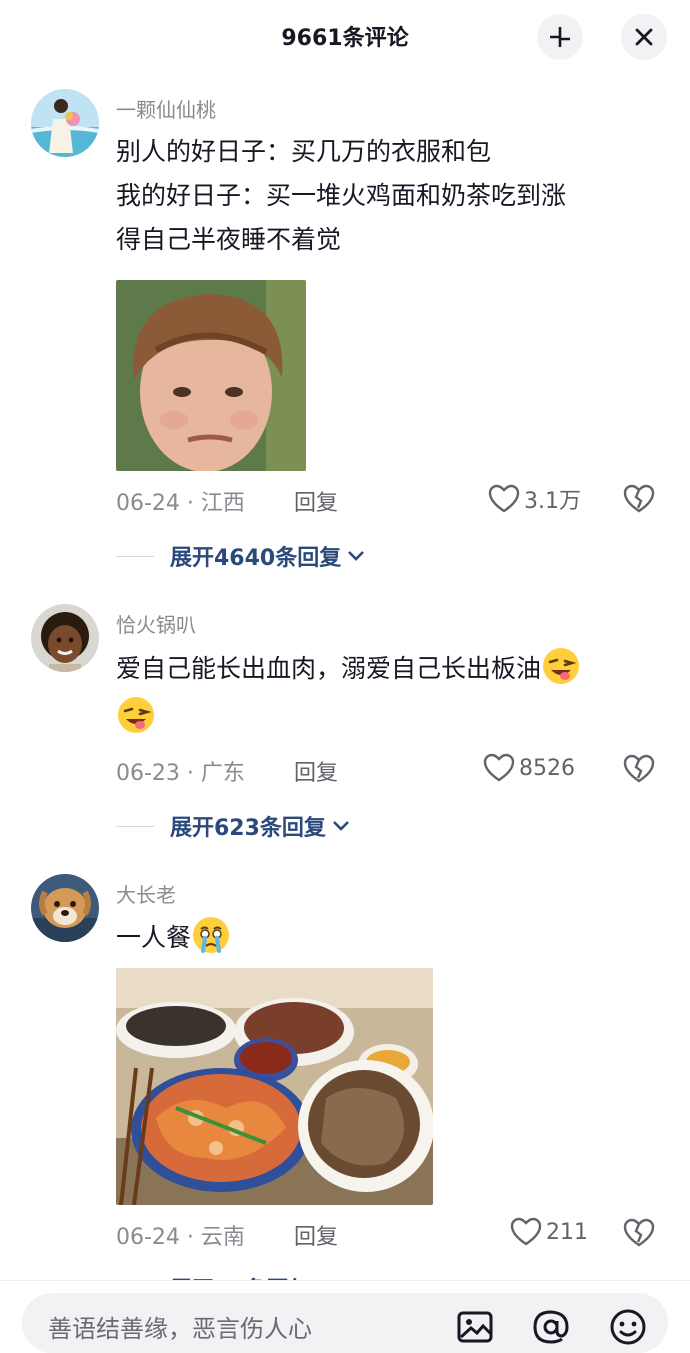 The height and width of the screenshot is (1353, 690). I want to click on close-button, so click(644, 37).